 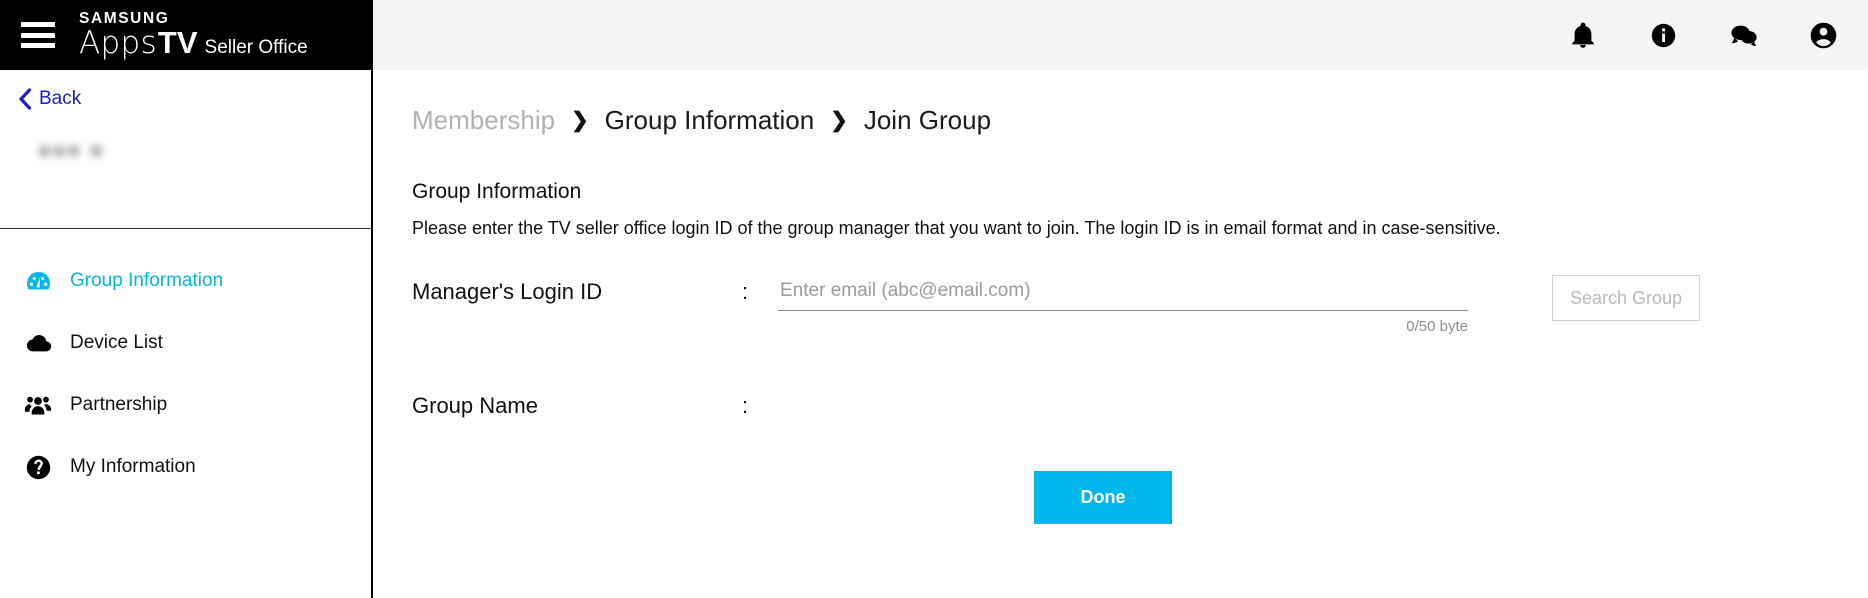 What do you see at coordinates (1437, 326) in the screenshot?
I see `byte-counter: 0/50 byte` at bounding box center [1437, 326].